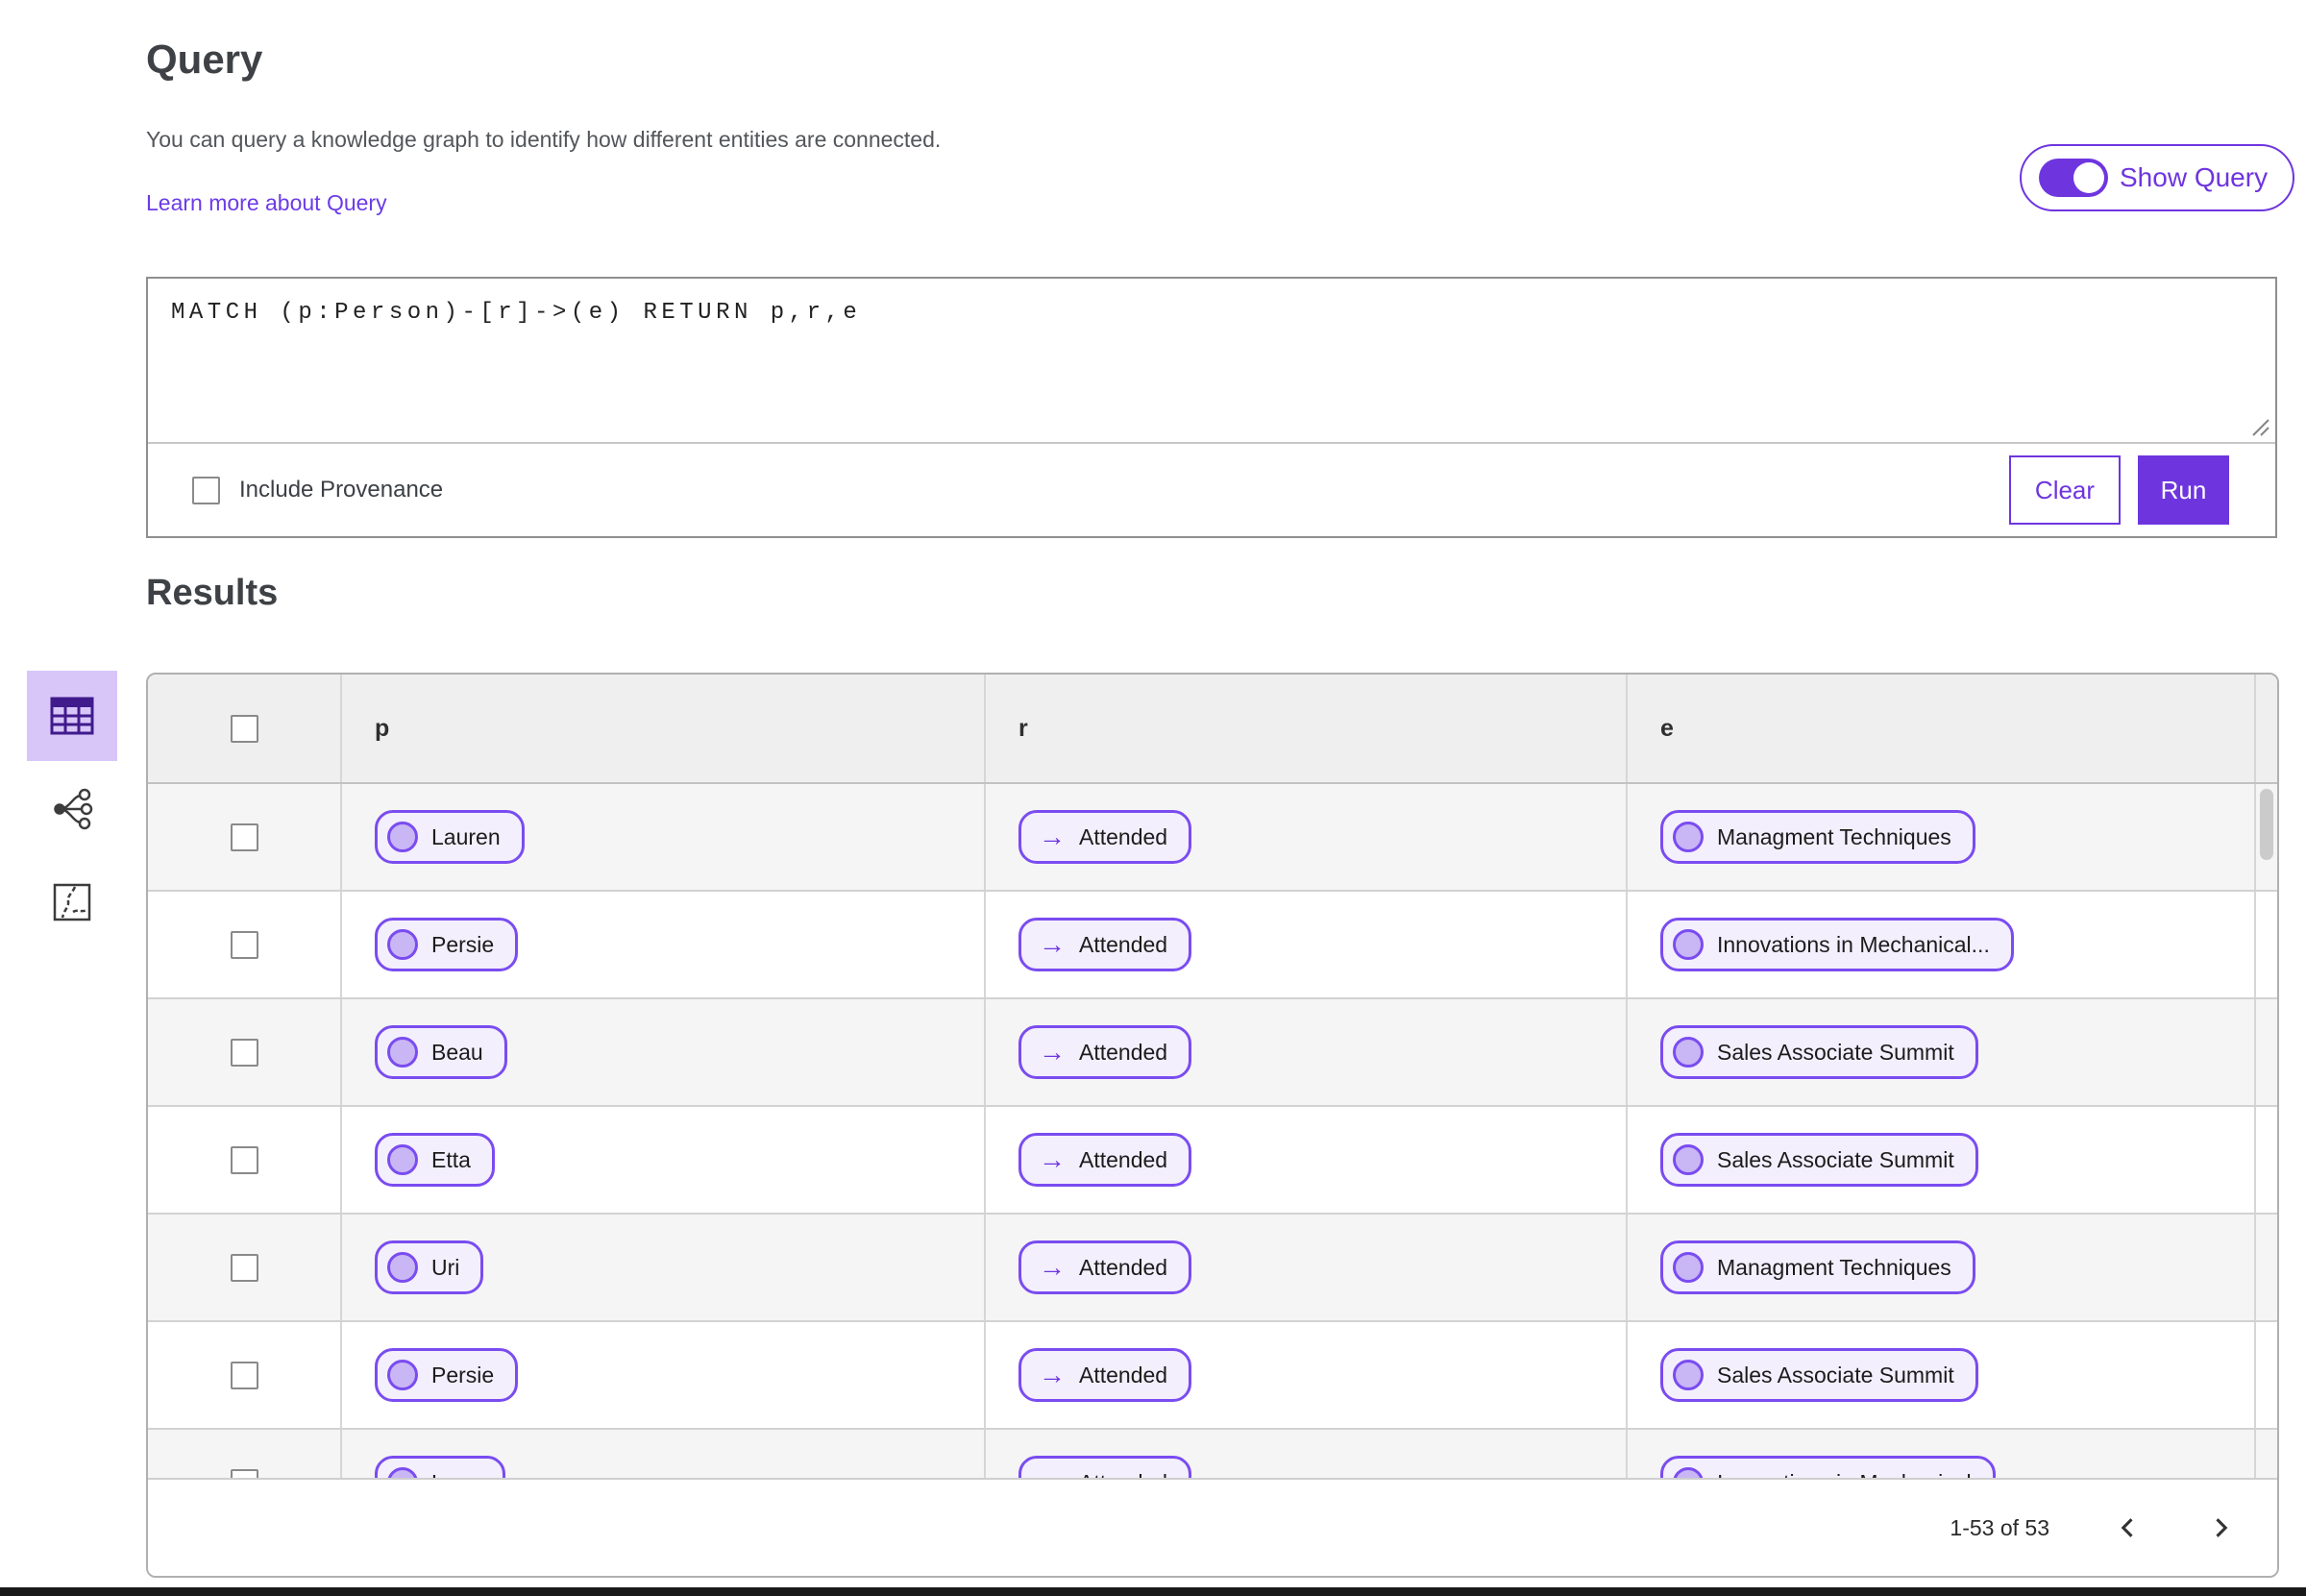 The height and width of the screenshot is (1596, 2306). Describe the element at coordinates (1211, 490) in the screenshot. I see `query-panel-footer: Include Provenance Clear Run` at that location.